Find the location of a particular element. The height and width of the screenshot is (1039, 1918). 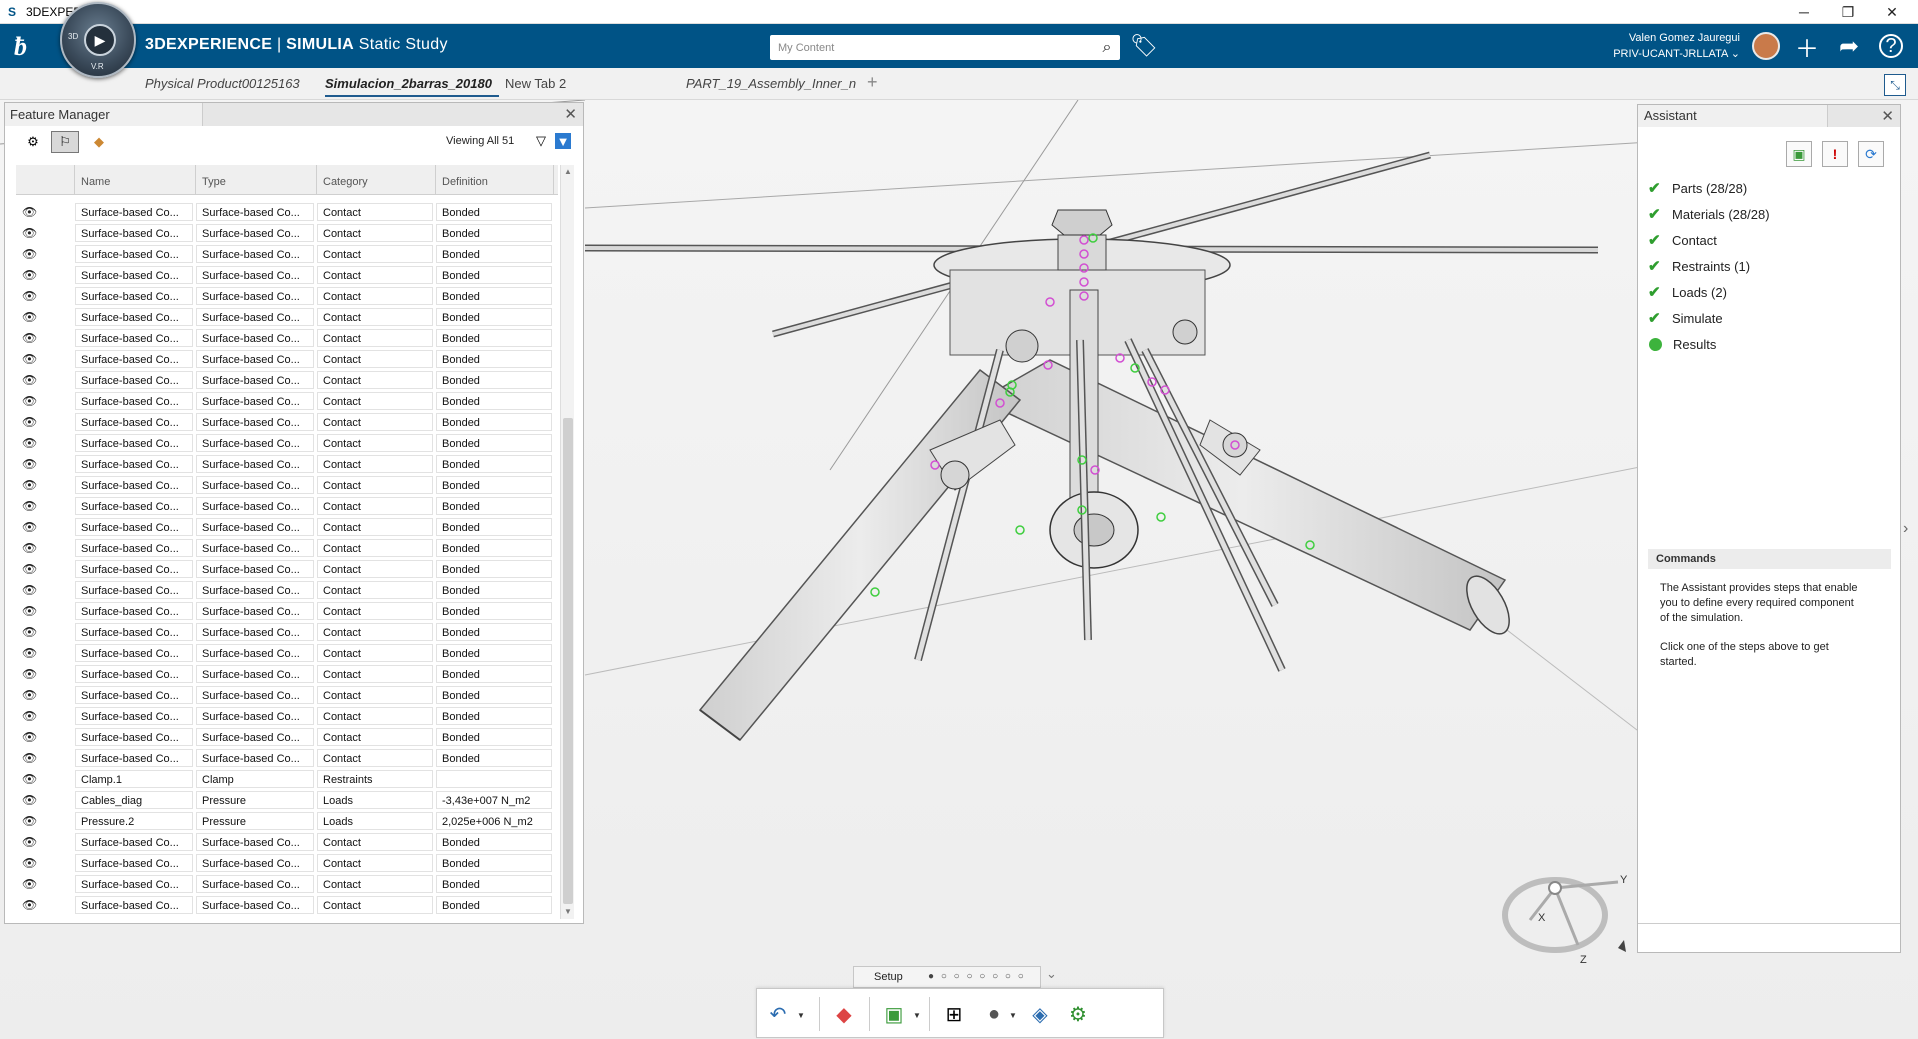

chevron-down-icon: ▼ is located at coordinates (1013, 1015).